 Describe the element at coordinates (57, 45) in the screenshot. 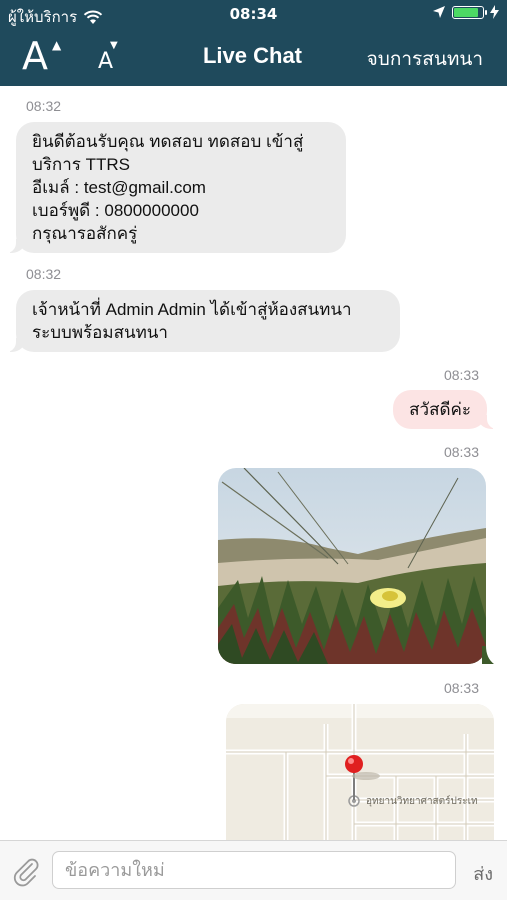

I see `caret-up-icon: ▲` at that location.